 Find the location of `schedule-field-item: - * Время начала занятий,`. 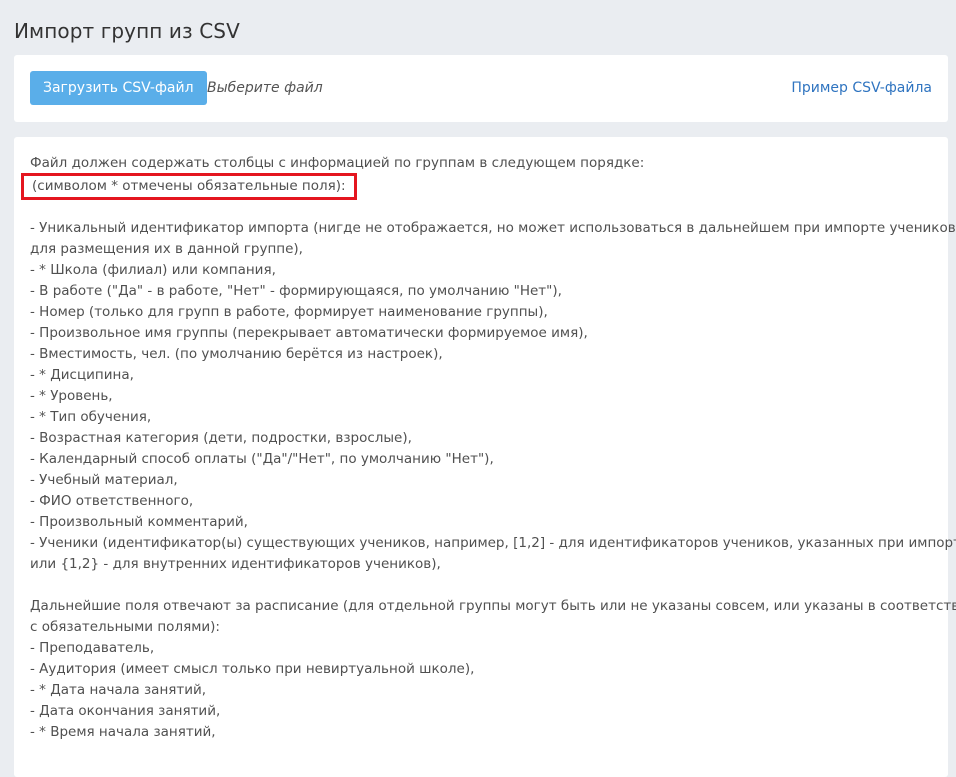

schedule-field-item: - * Время начала занятий, is located at coordinates (123, 732).